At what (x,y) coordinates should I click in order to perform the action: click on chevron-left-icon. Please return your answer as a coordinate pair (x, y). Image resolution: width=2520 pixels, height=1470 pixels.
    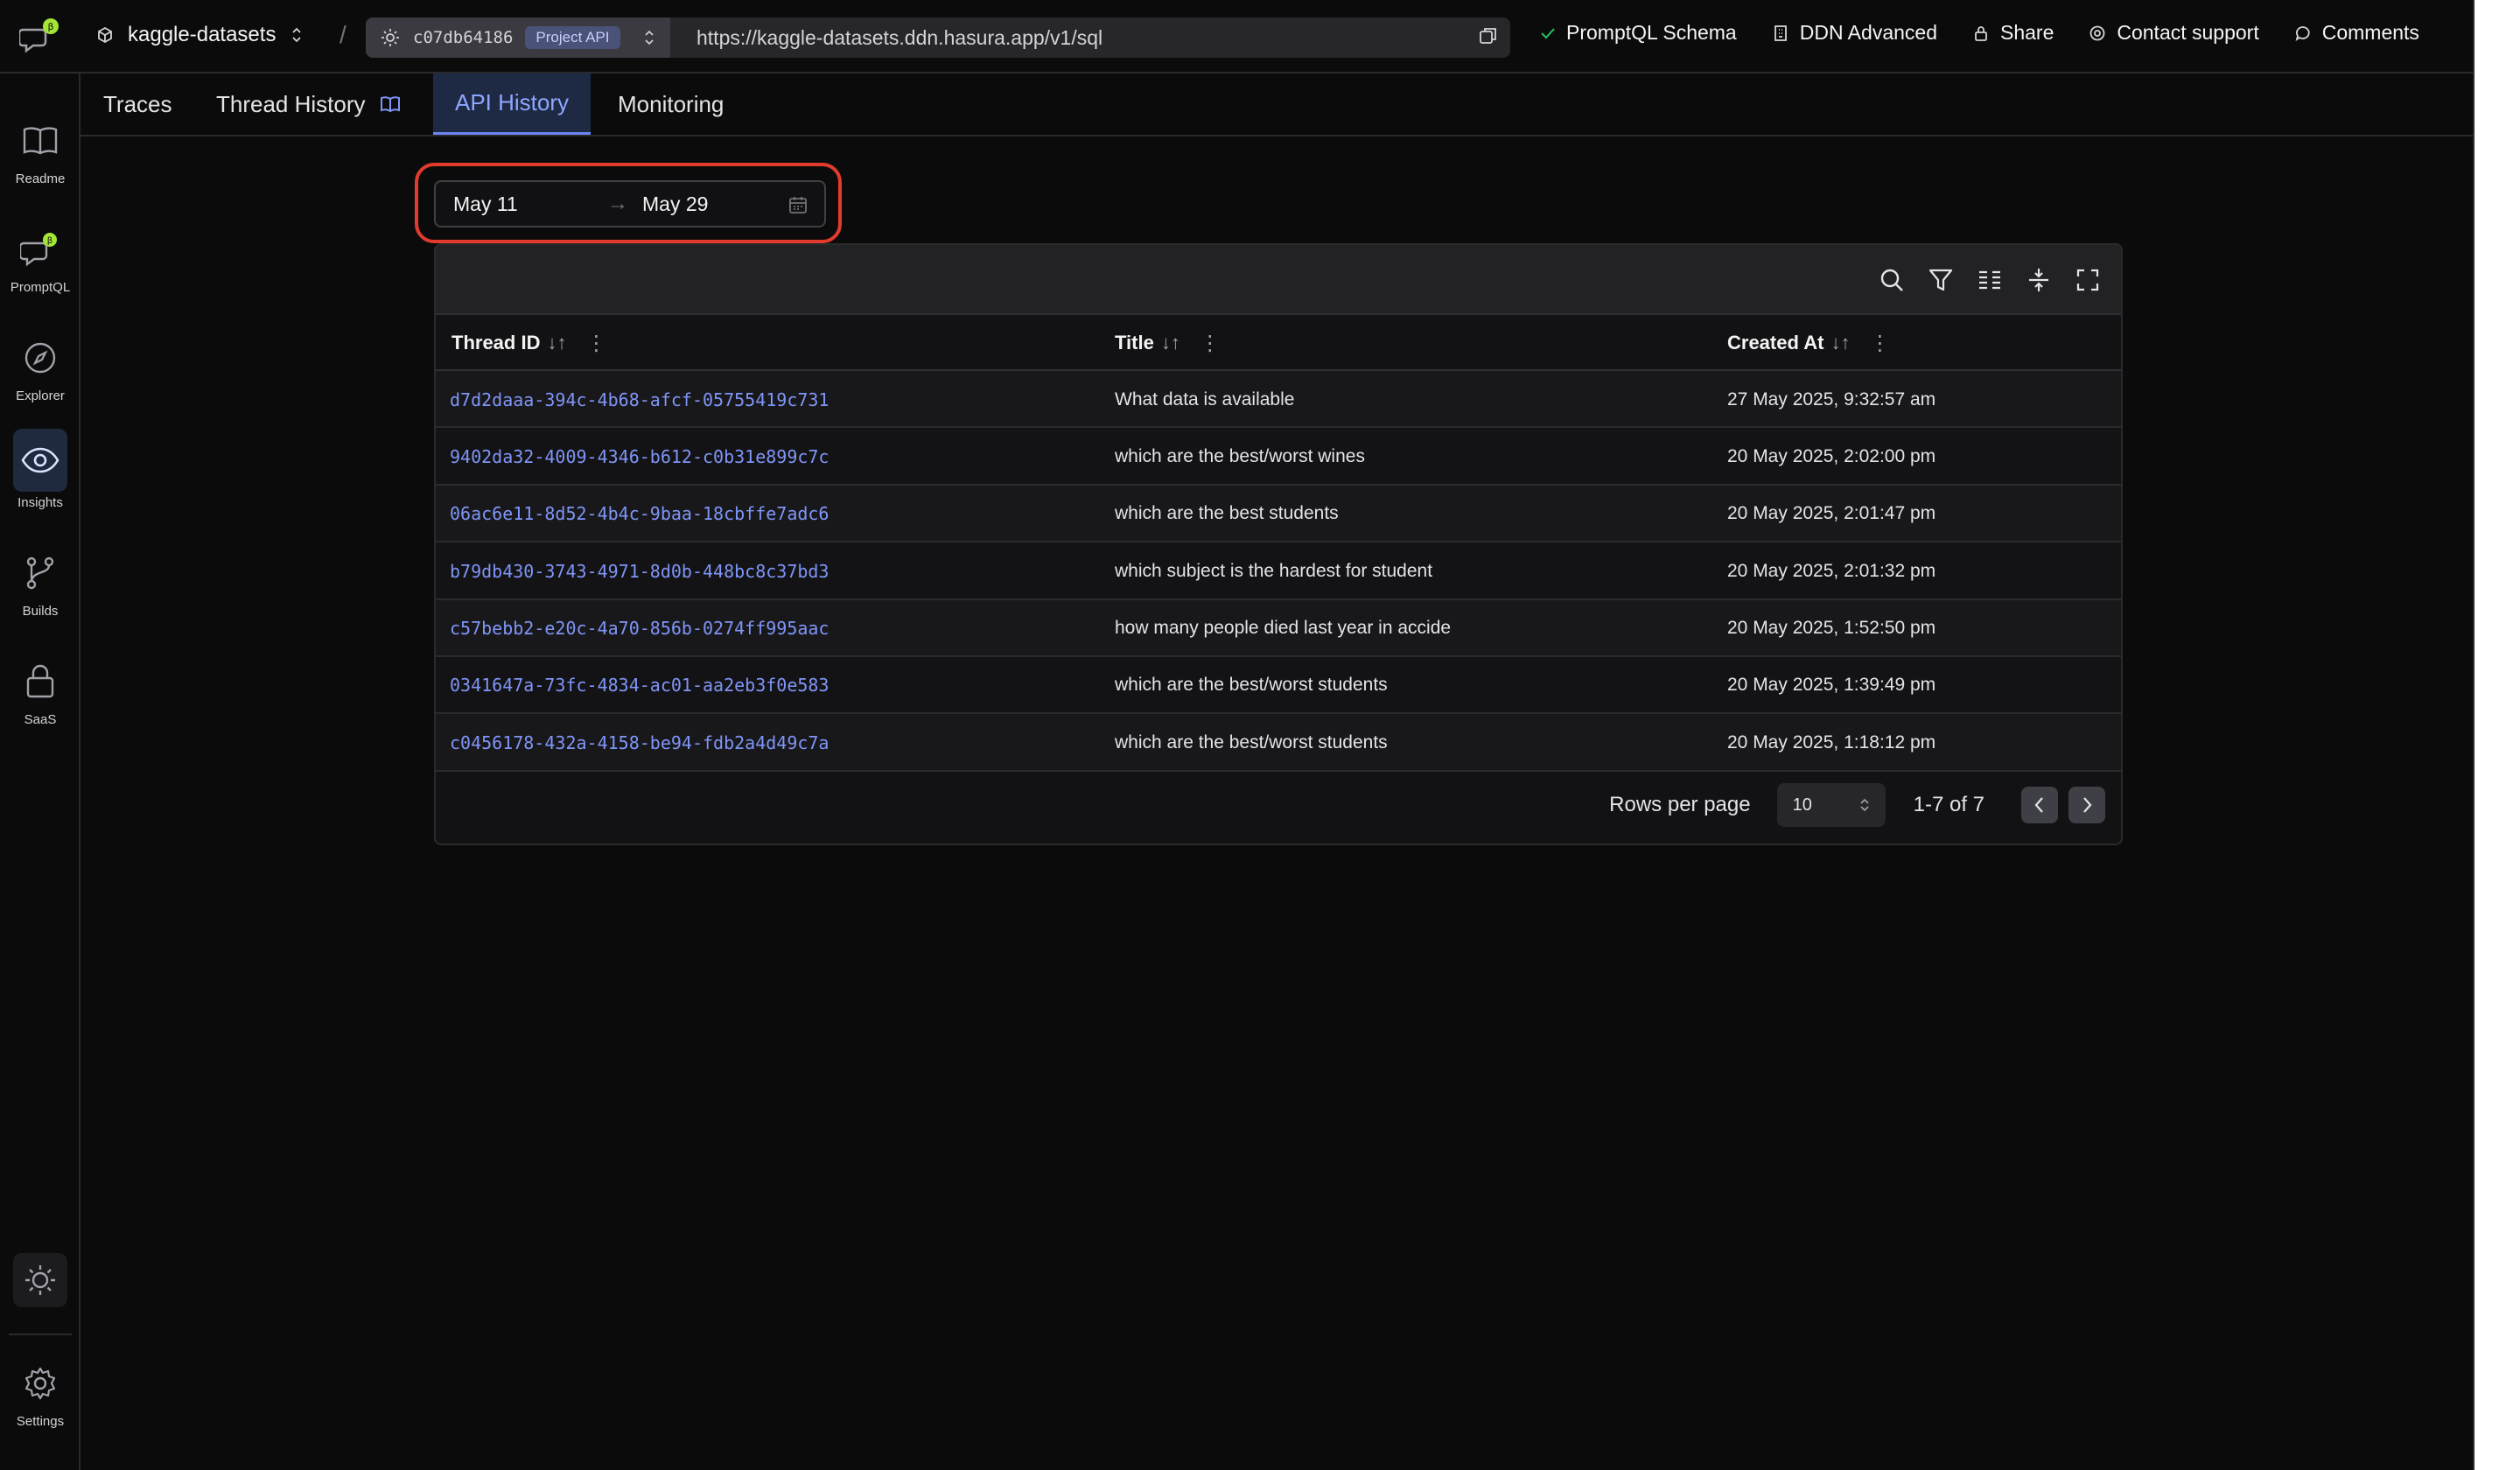
    Looking at the image, I should click on (2038, 805).